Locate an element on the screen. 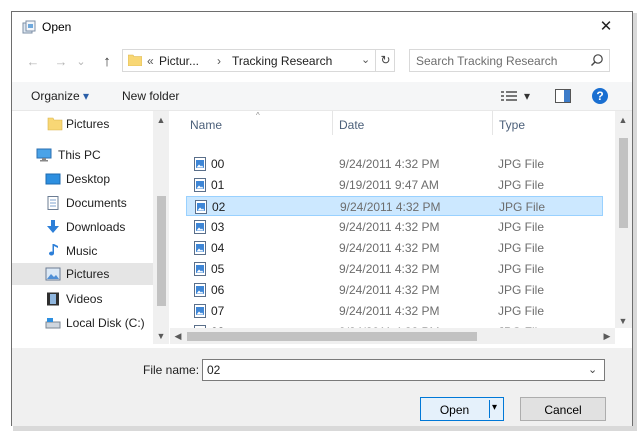  open-button-label: Open is located at coordinates (454, 410).